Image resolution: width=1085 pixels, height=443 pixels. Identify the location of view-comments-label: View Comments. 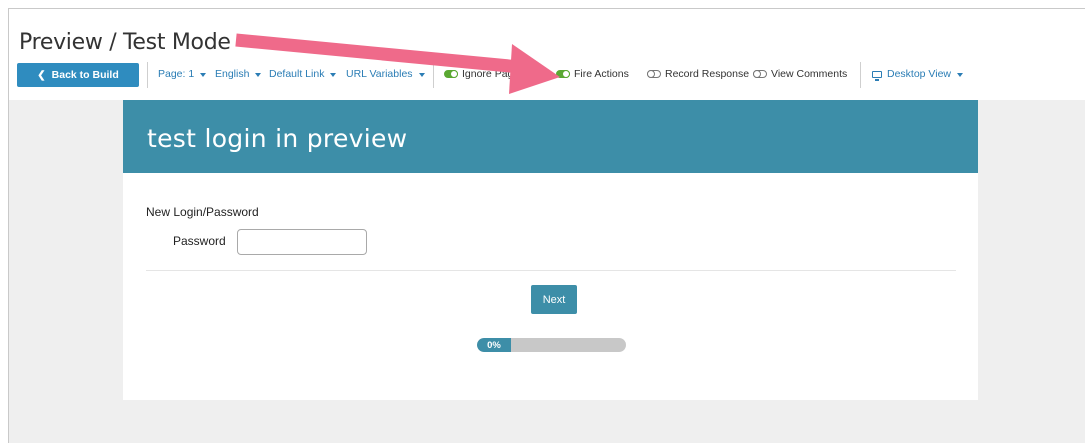
(809, 74).